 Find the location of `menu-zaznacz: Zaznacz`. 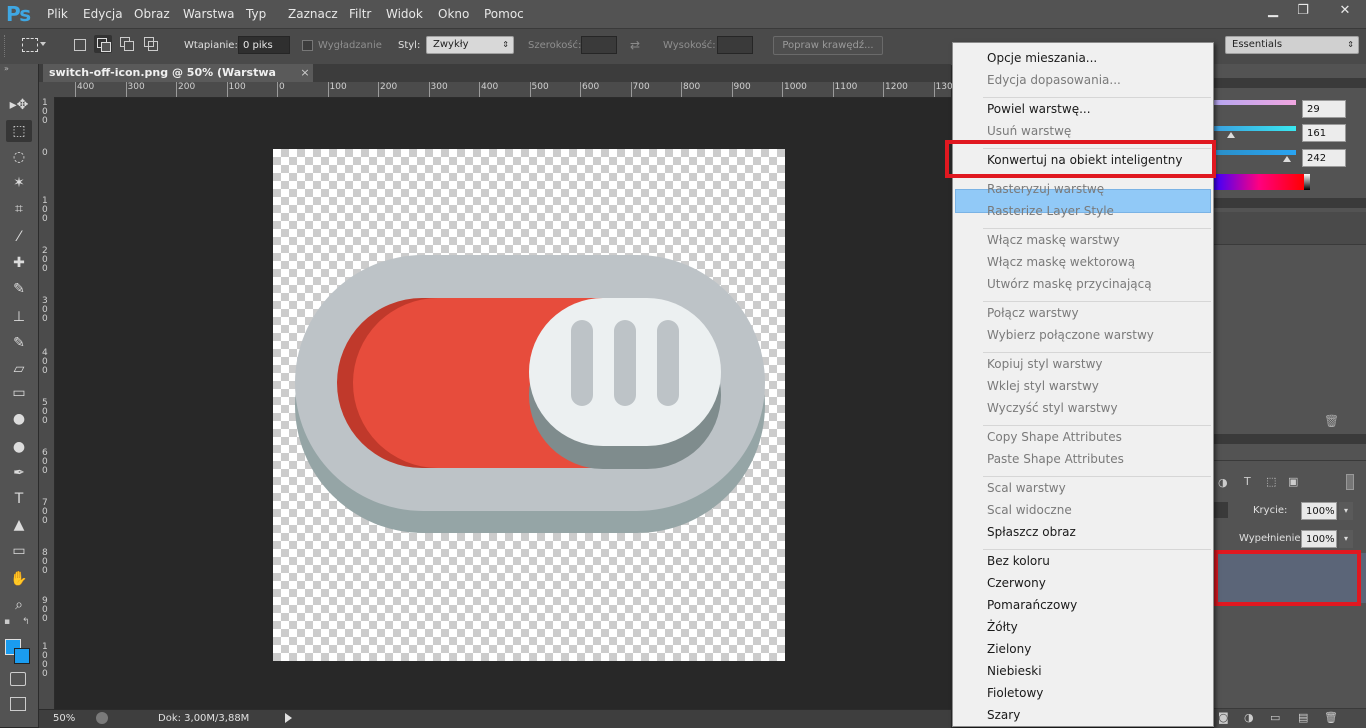

menu-zaznacz: Zaznacz is located at coordinates (313, 14).